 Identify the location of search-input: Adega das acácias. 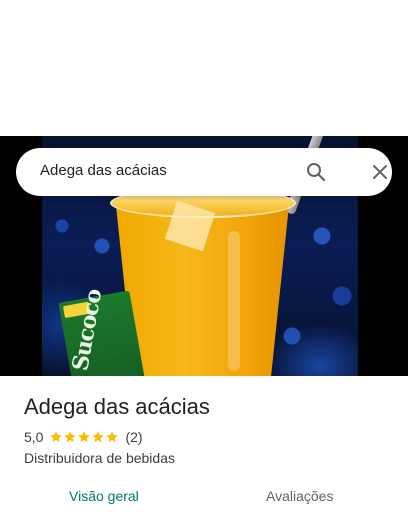
(103, 170).